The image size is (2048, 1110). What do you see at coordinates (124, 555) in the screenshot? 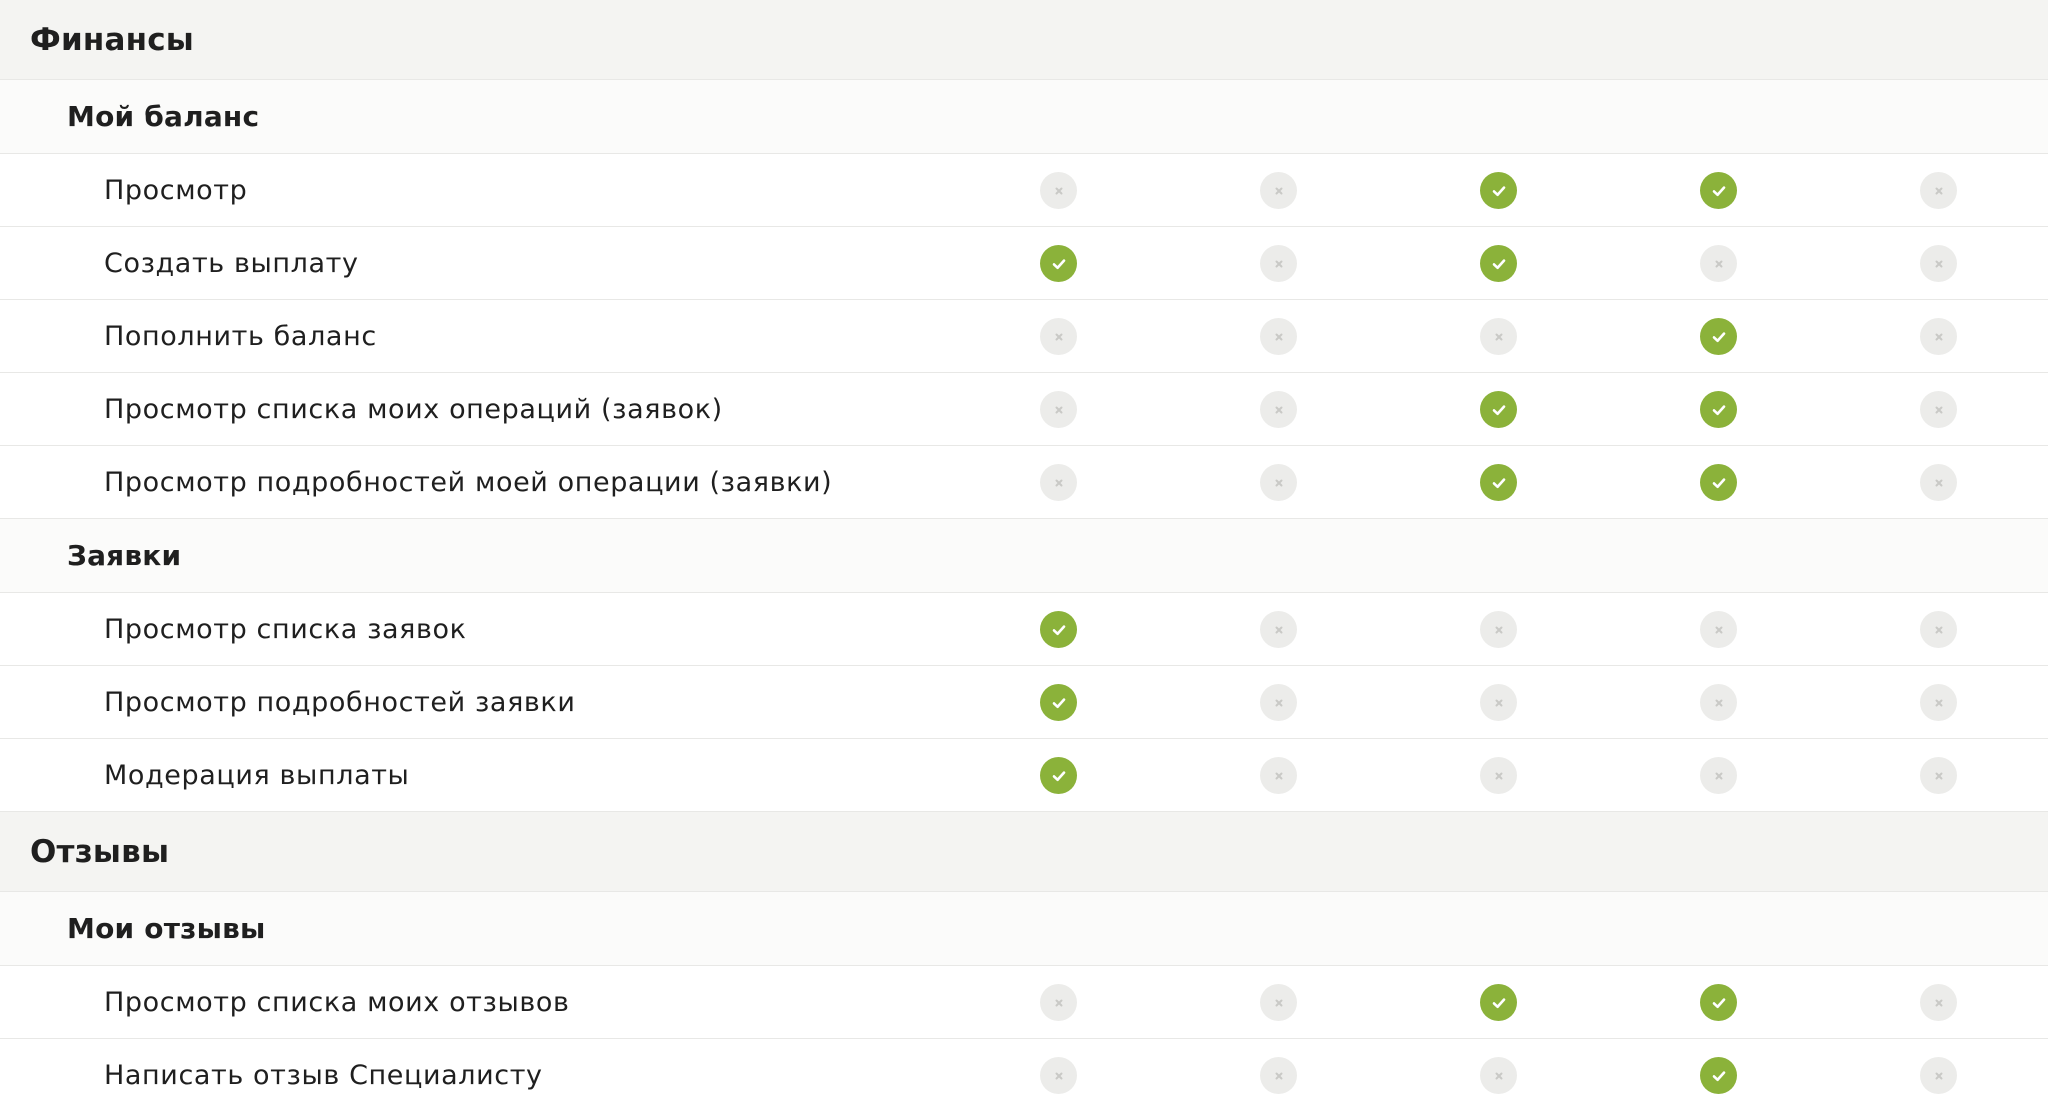
I see `group-title: Заявки` at bounding box center [124, 555].